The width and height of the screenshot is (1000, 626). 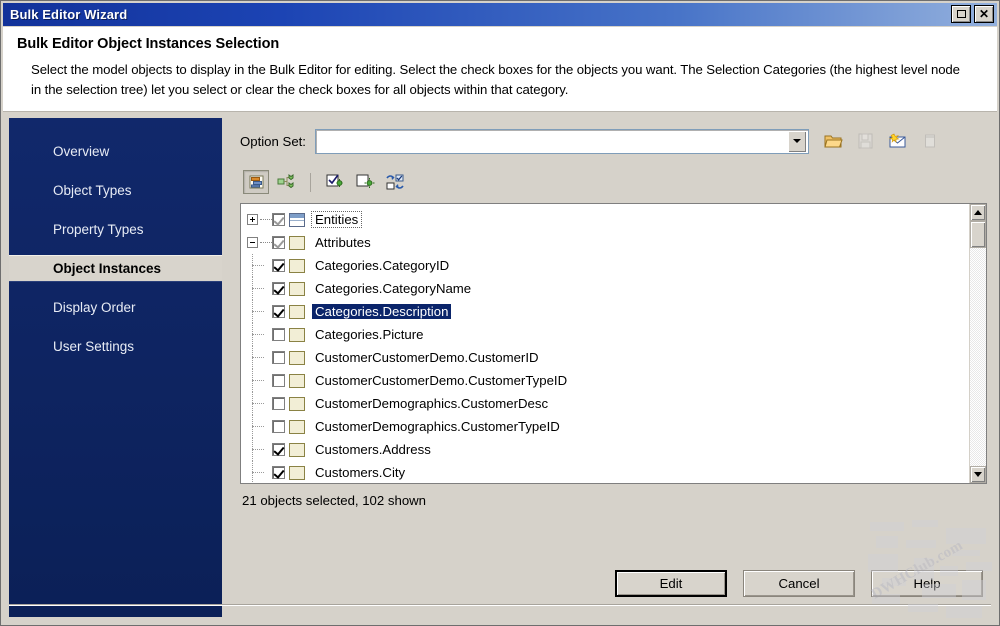 What do you see at coordinates (834, 141) in the screenshot?
I see `open-folder-icon` at bounding box center [834, 141].